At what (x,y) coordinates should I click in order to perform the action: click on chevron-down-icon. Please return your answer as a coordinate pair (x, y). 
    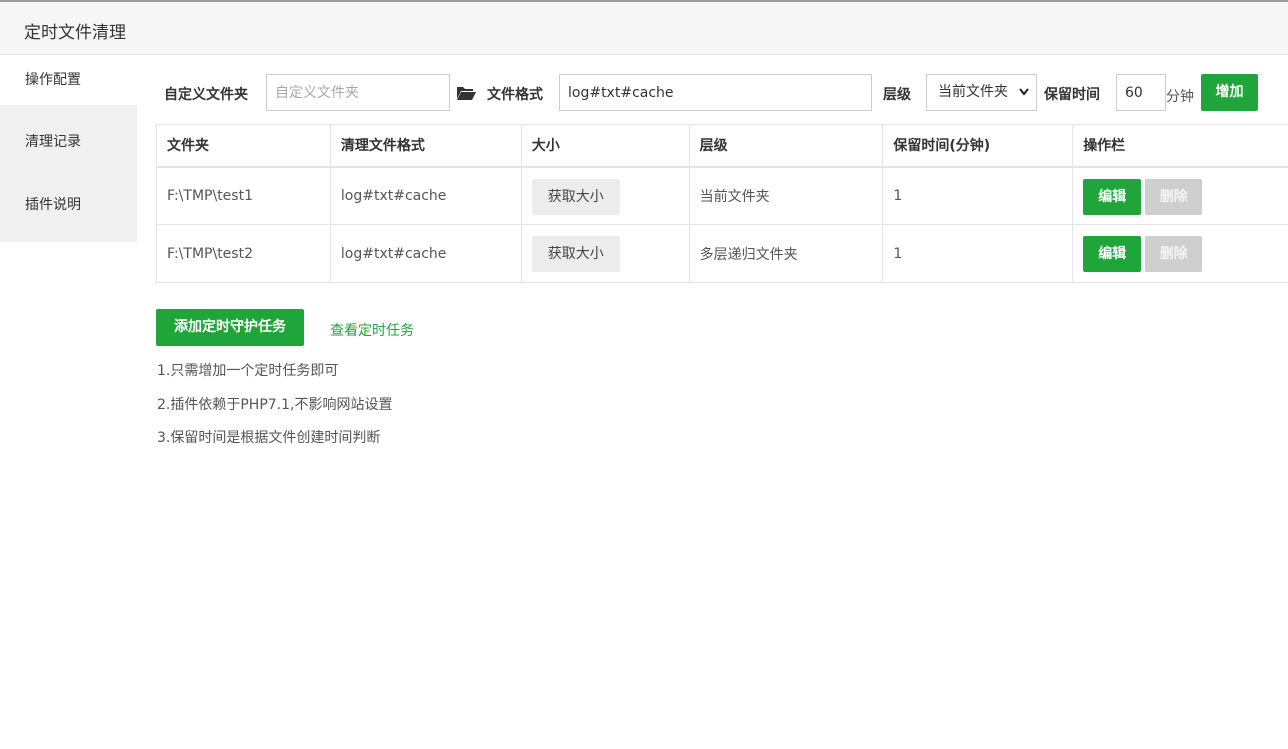
    Looking at the image, I should click on (1024, 99).